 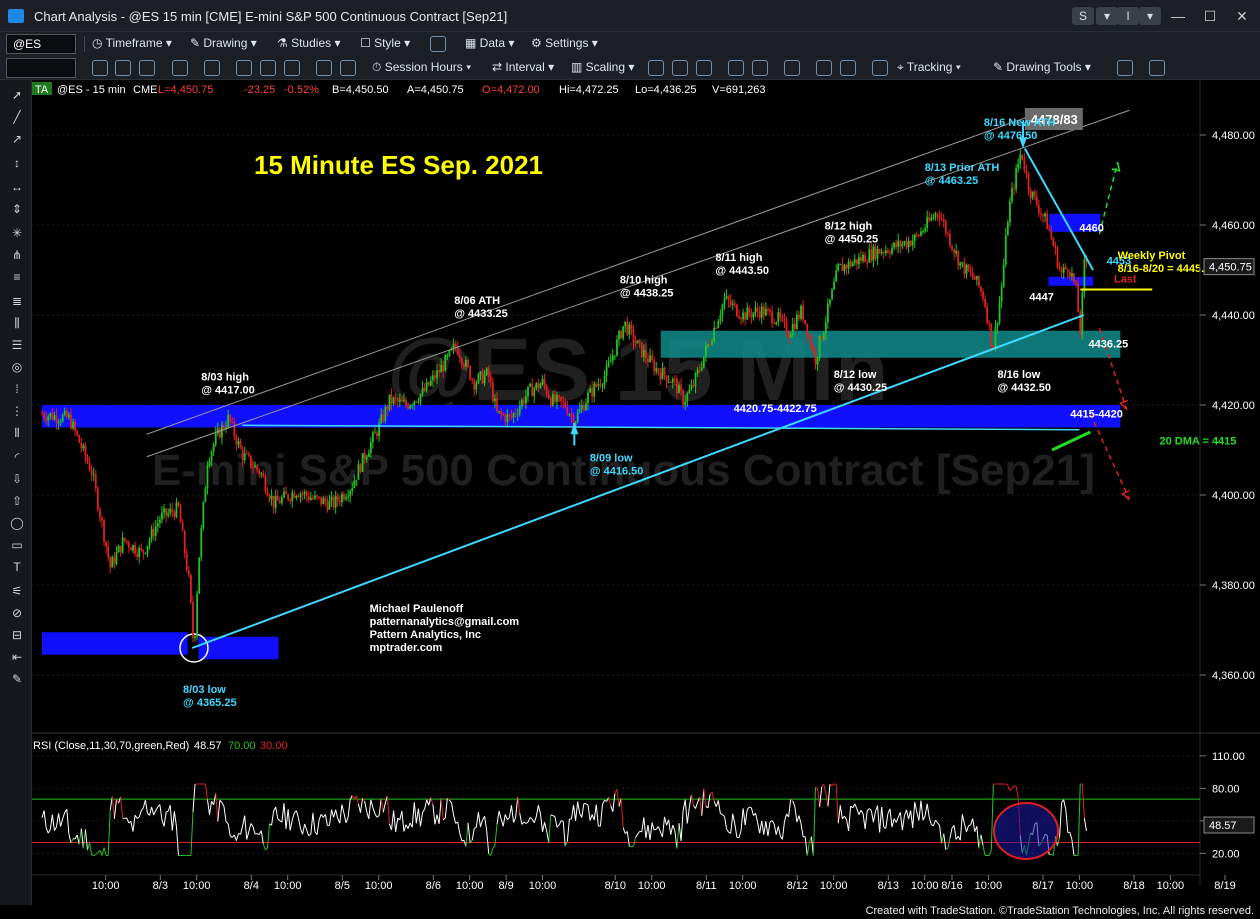 I want to click on scaling-menu: ▥ Scaling ▾, so click(x=602, y=68).